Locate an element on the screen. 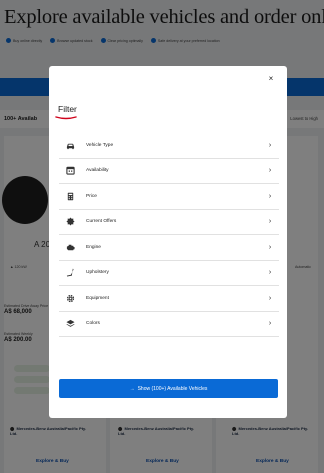 The width and height of the screenshot is (324, 473). close-icon: × is located at coordinates (271, 78).